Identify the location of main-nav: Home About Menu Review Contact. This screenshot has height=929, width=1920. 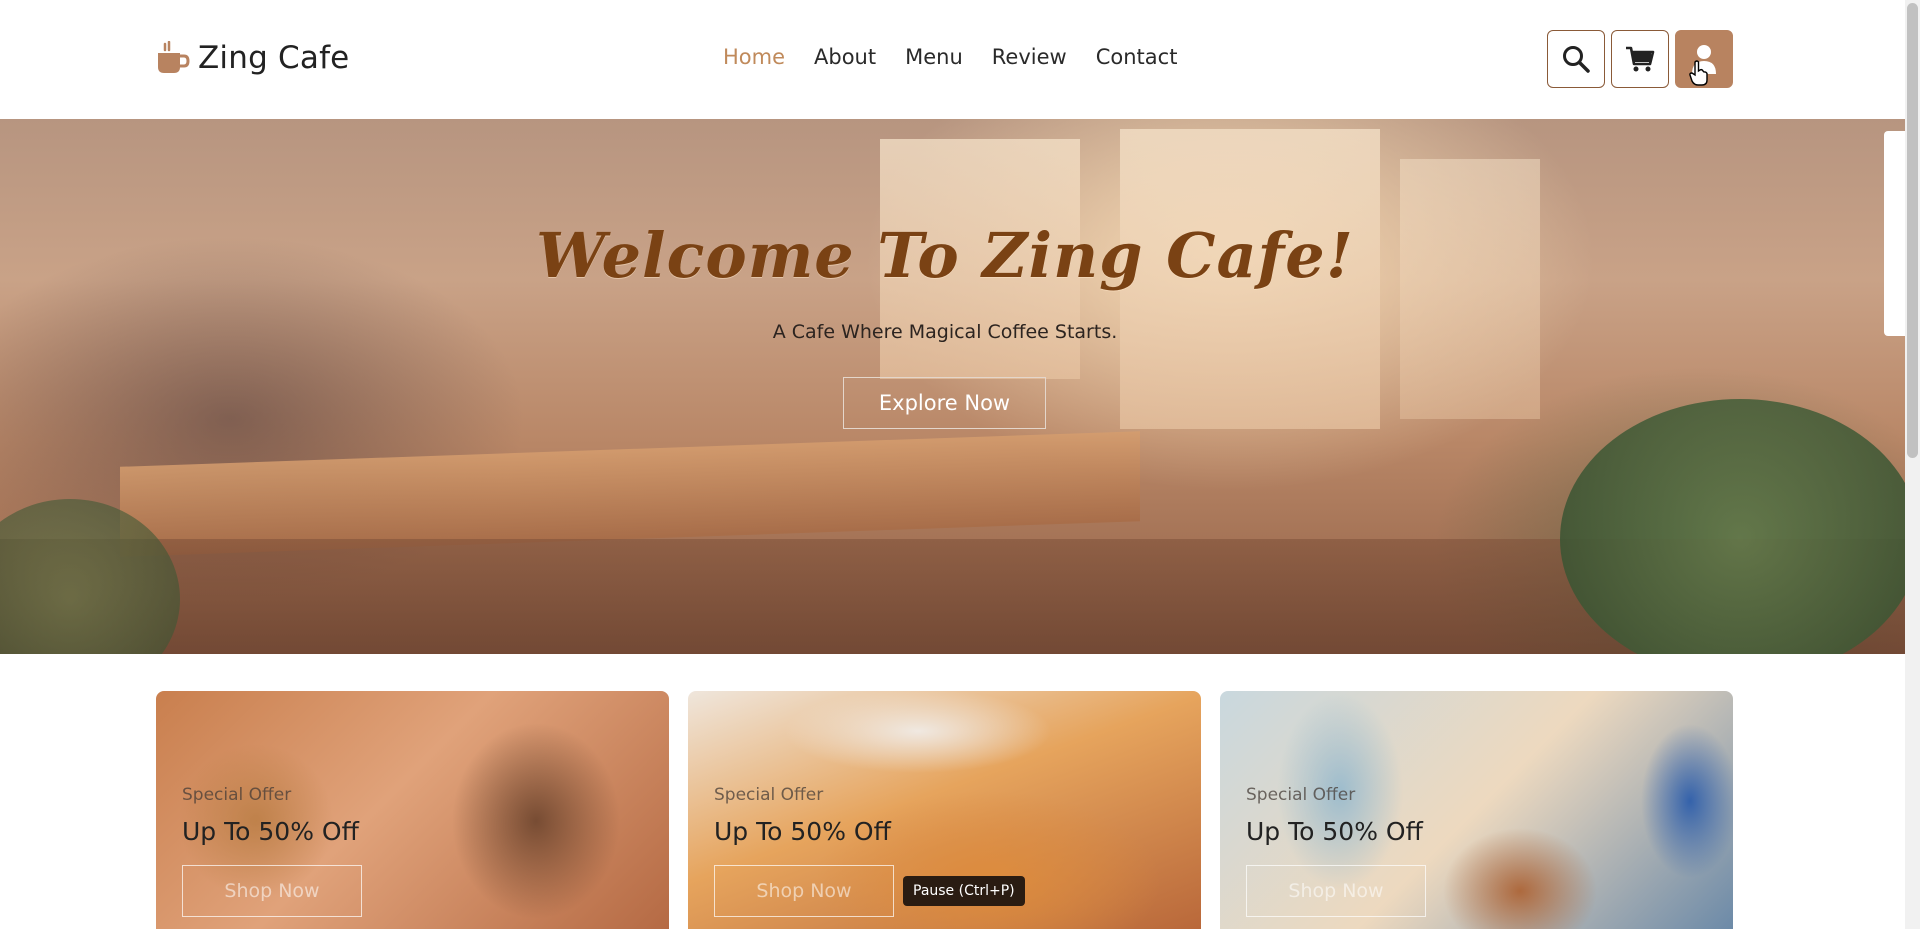
(964, 57).